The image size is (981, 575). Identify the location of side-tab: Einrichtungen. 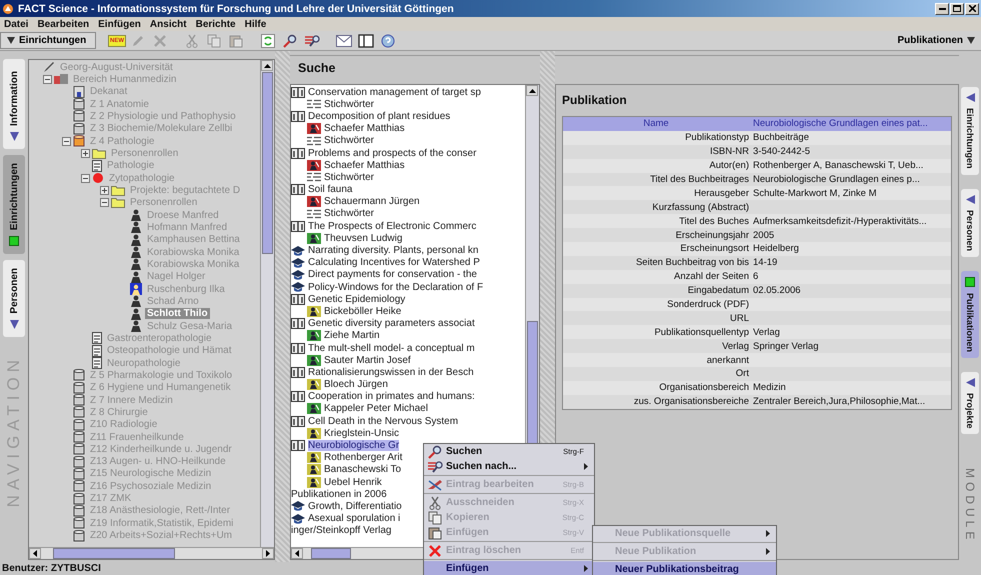
(14, 204).